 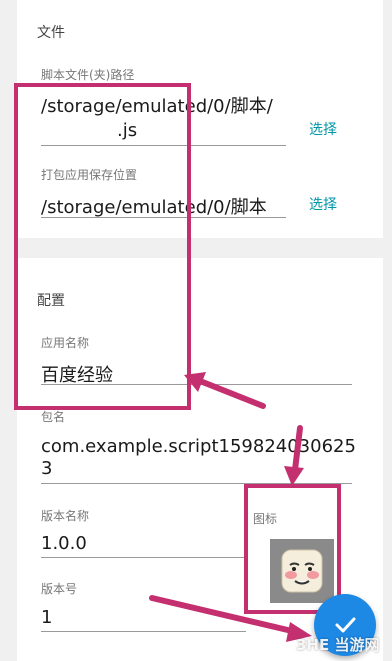 I want to click on app-name-label: 应用名称, so click(x=65, y=343).